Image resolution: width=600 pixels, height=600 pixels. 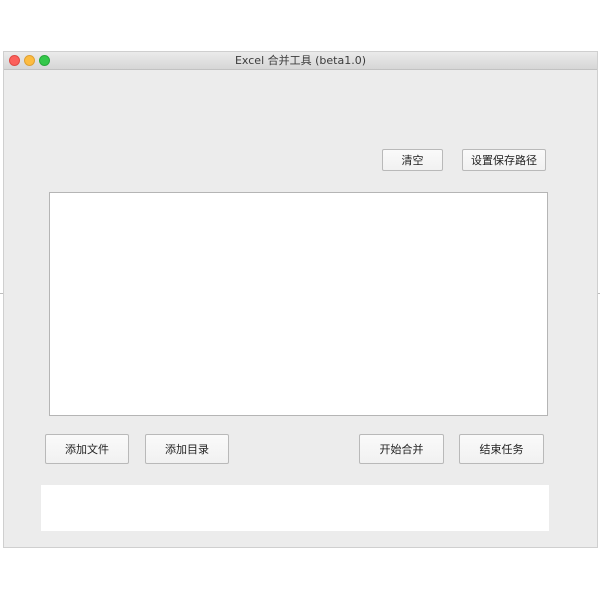 What do you see at coordinates (187, 449) in the screenshot?
I see `add-directory-button: 添加目录` at bounding box center [187, 449].